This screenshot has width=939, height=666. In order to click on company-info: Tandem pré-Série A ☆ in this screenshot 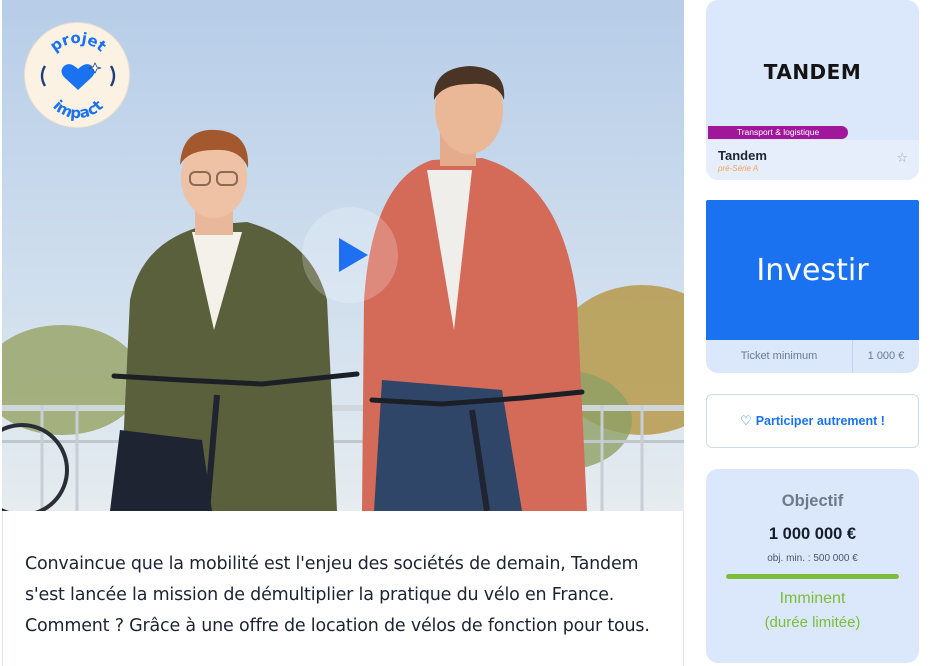, I will do `click(812, 160)`.